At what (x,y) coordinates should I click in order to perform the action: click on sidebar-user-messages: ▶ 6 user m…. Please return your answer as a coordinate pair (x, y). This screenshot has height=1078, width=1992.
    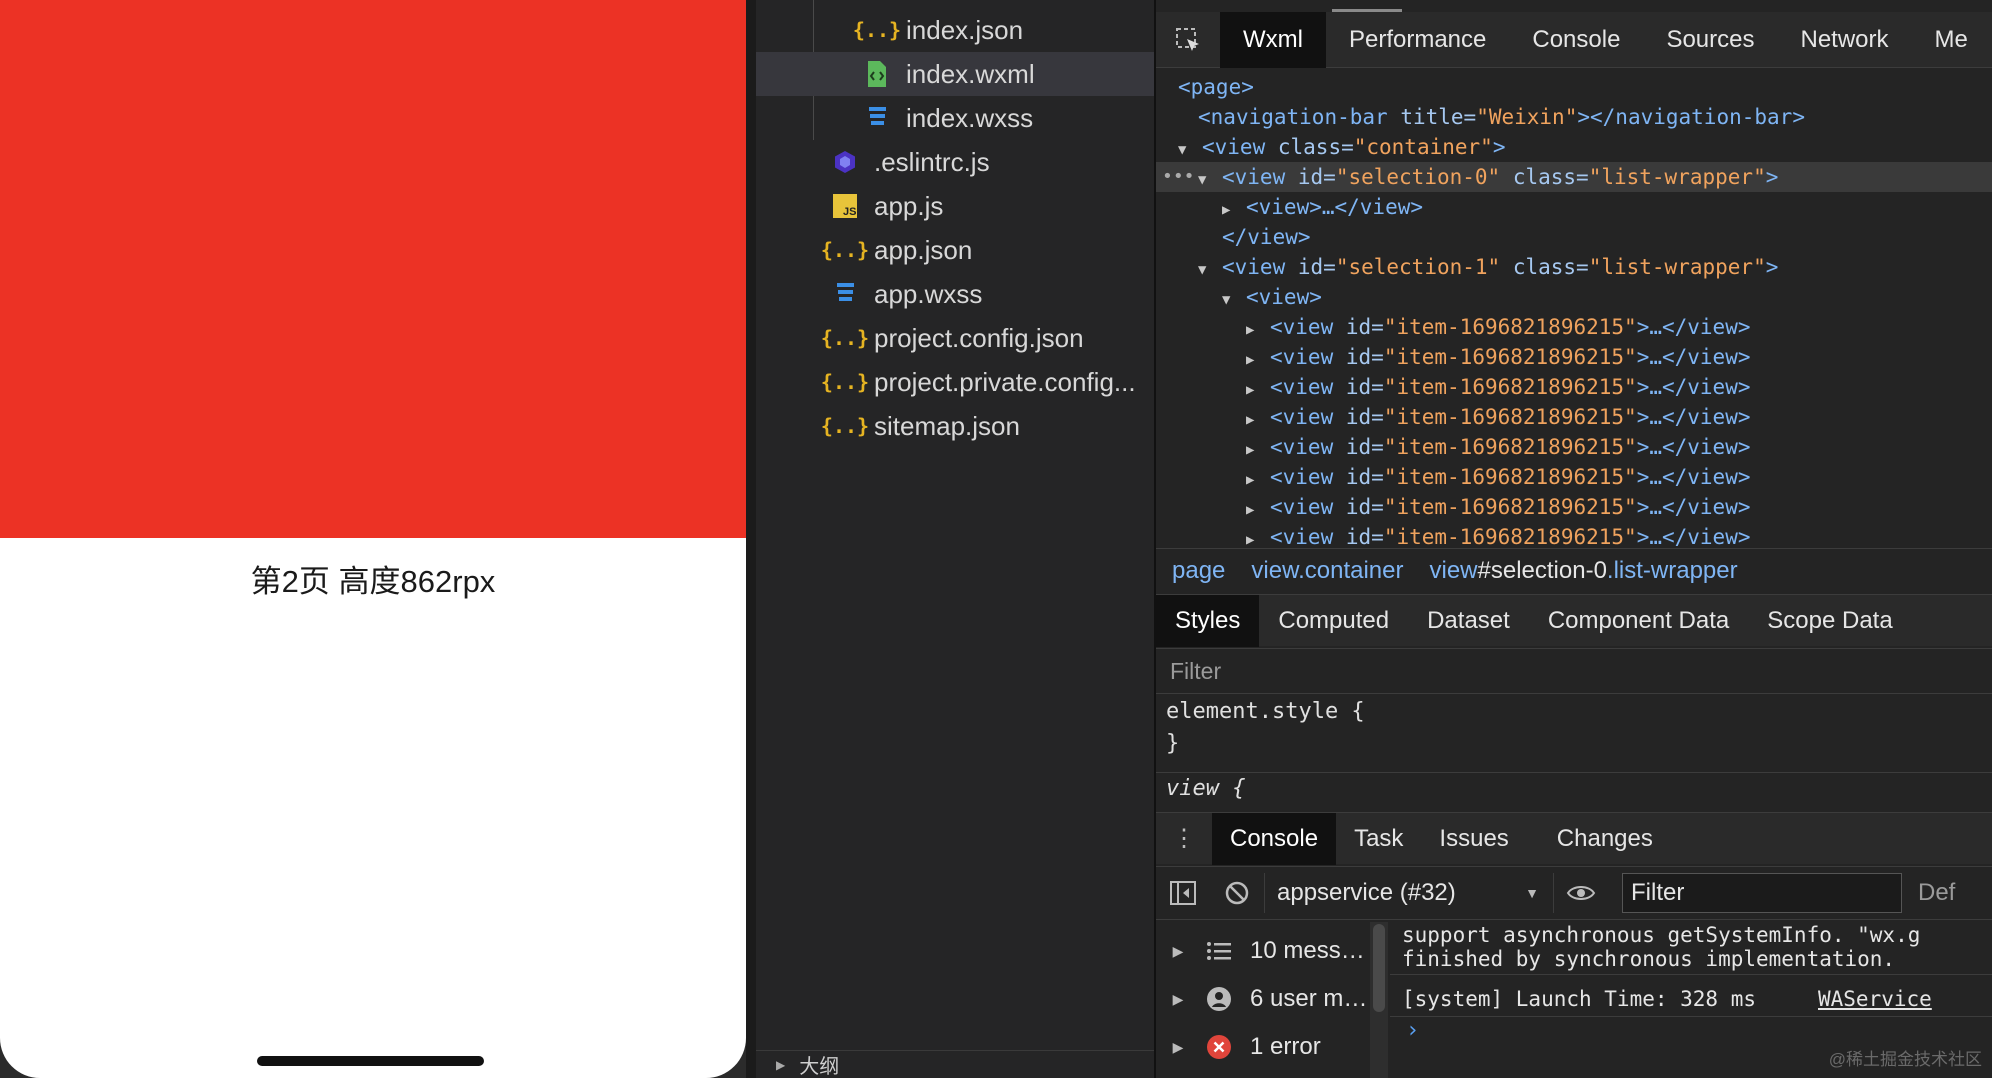
    Looking at the image, I should click on (1263, 999).